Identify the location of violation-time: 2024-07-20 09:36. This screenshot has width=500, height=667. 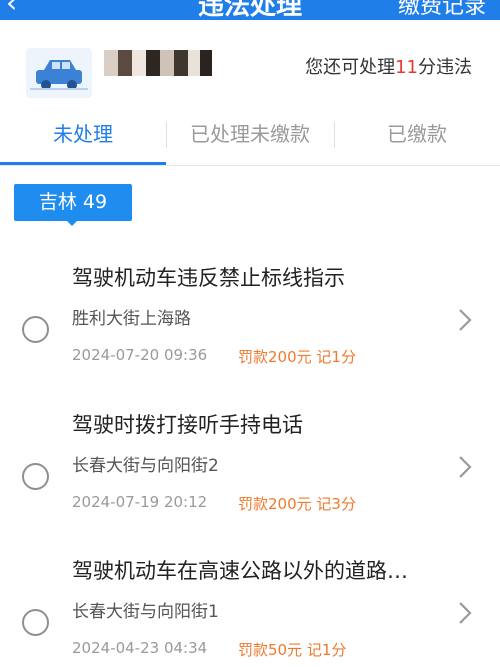
(140, 355).